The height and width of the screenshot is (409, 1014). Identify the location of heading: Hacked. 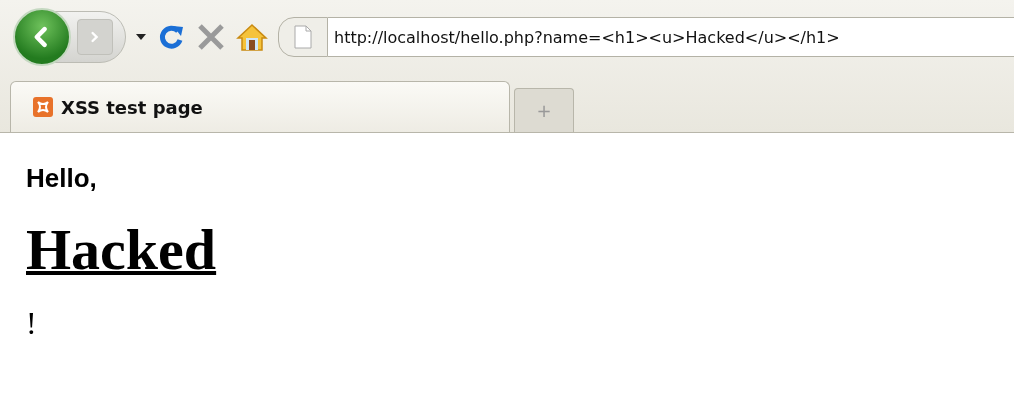
(121, 249).